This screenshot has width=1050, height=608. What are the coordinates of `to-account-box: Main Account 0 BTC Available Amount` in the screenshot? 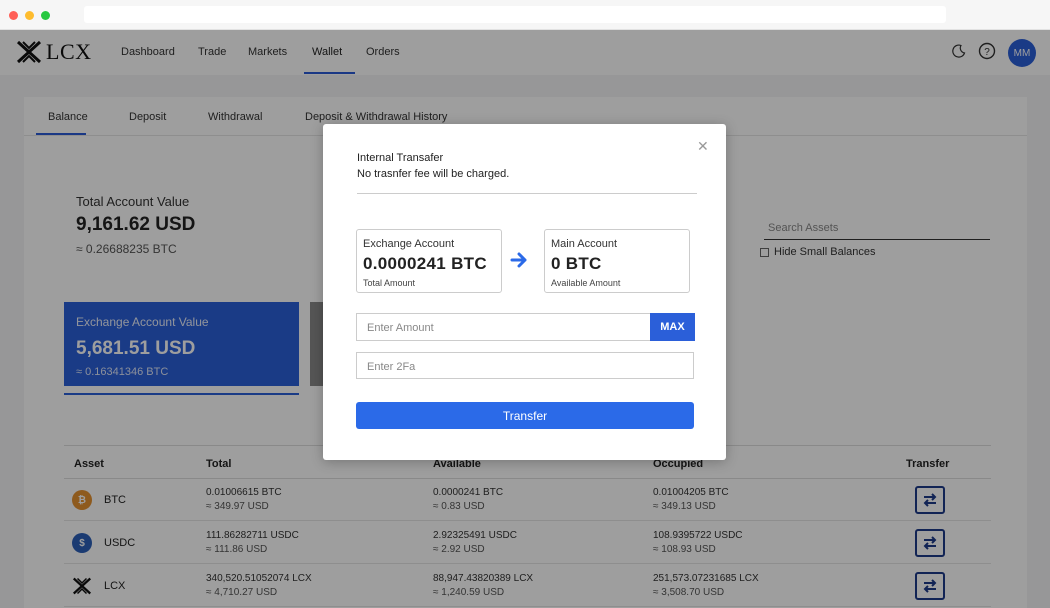 It's located at (617, 261).